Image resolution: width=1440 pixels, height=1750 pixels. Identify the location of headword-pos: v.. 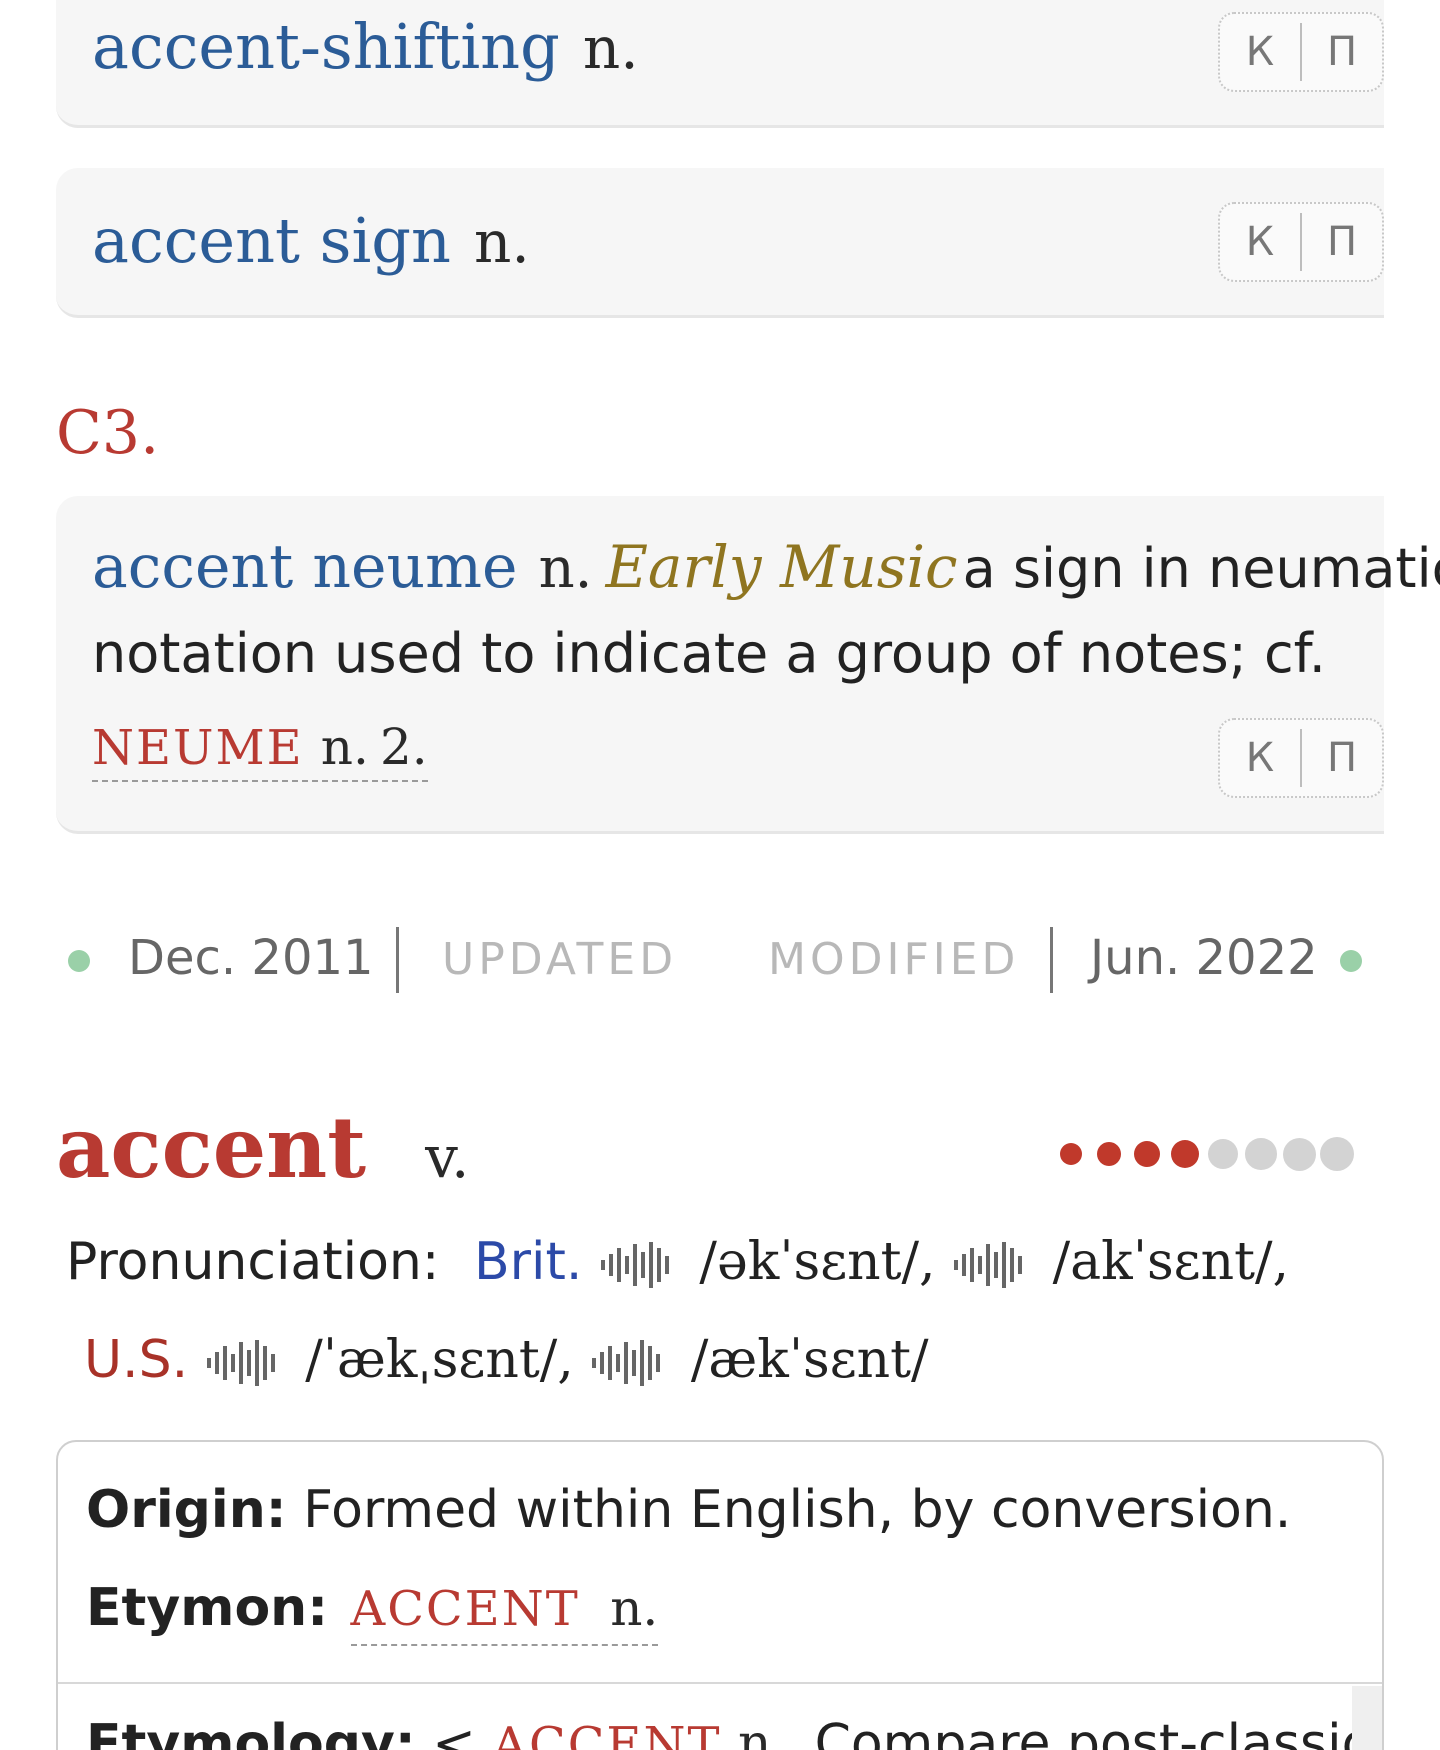
(447, 1157).